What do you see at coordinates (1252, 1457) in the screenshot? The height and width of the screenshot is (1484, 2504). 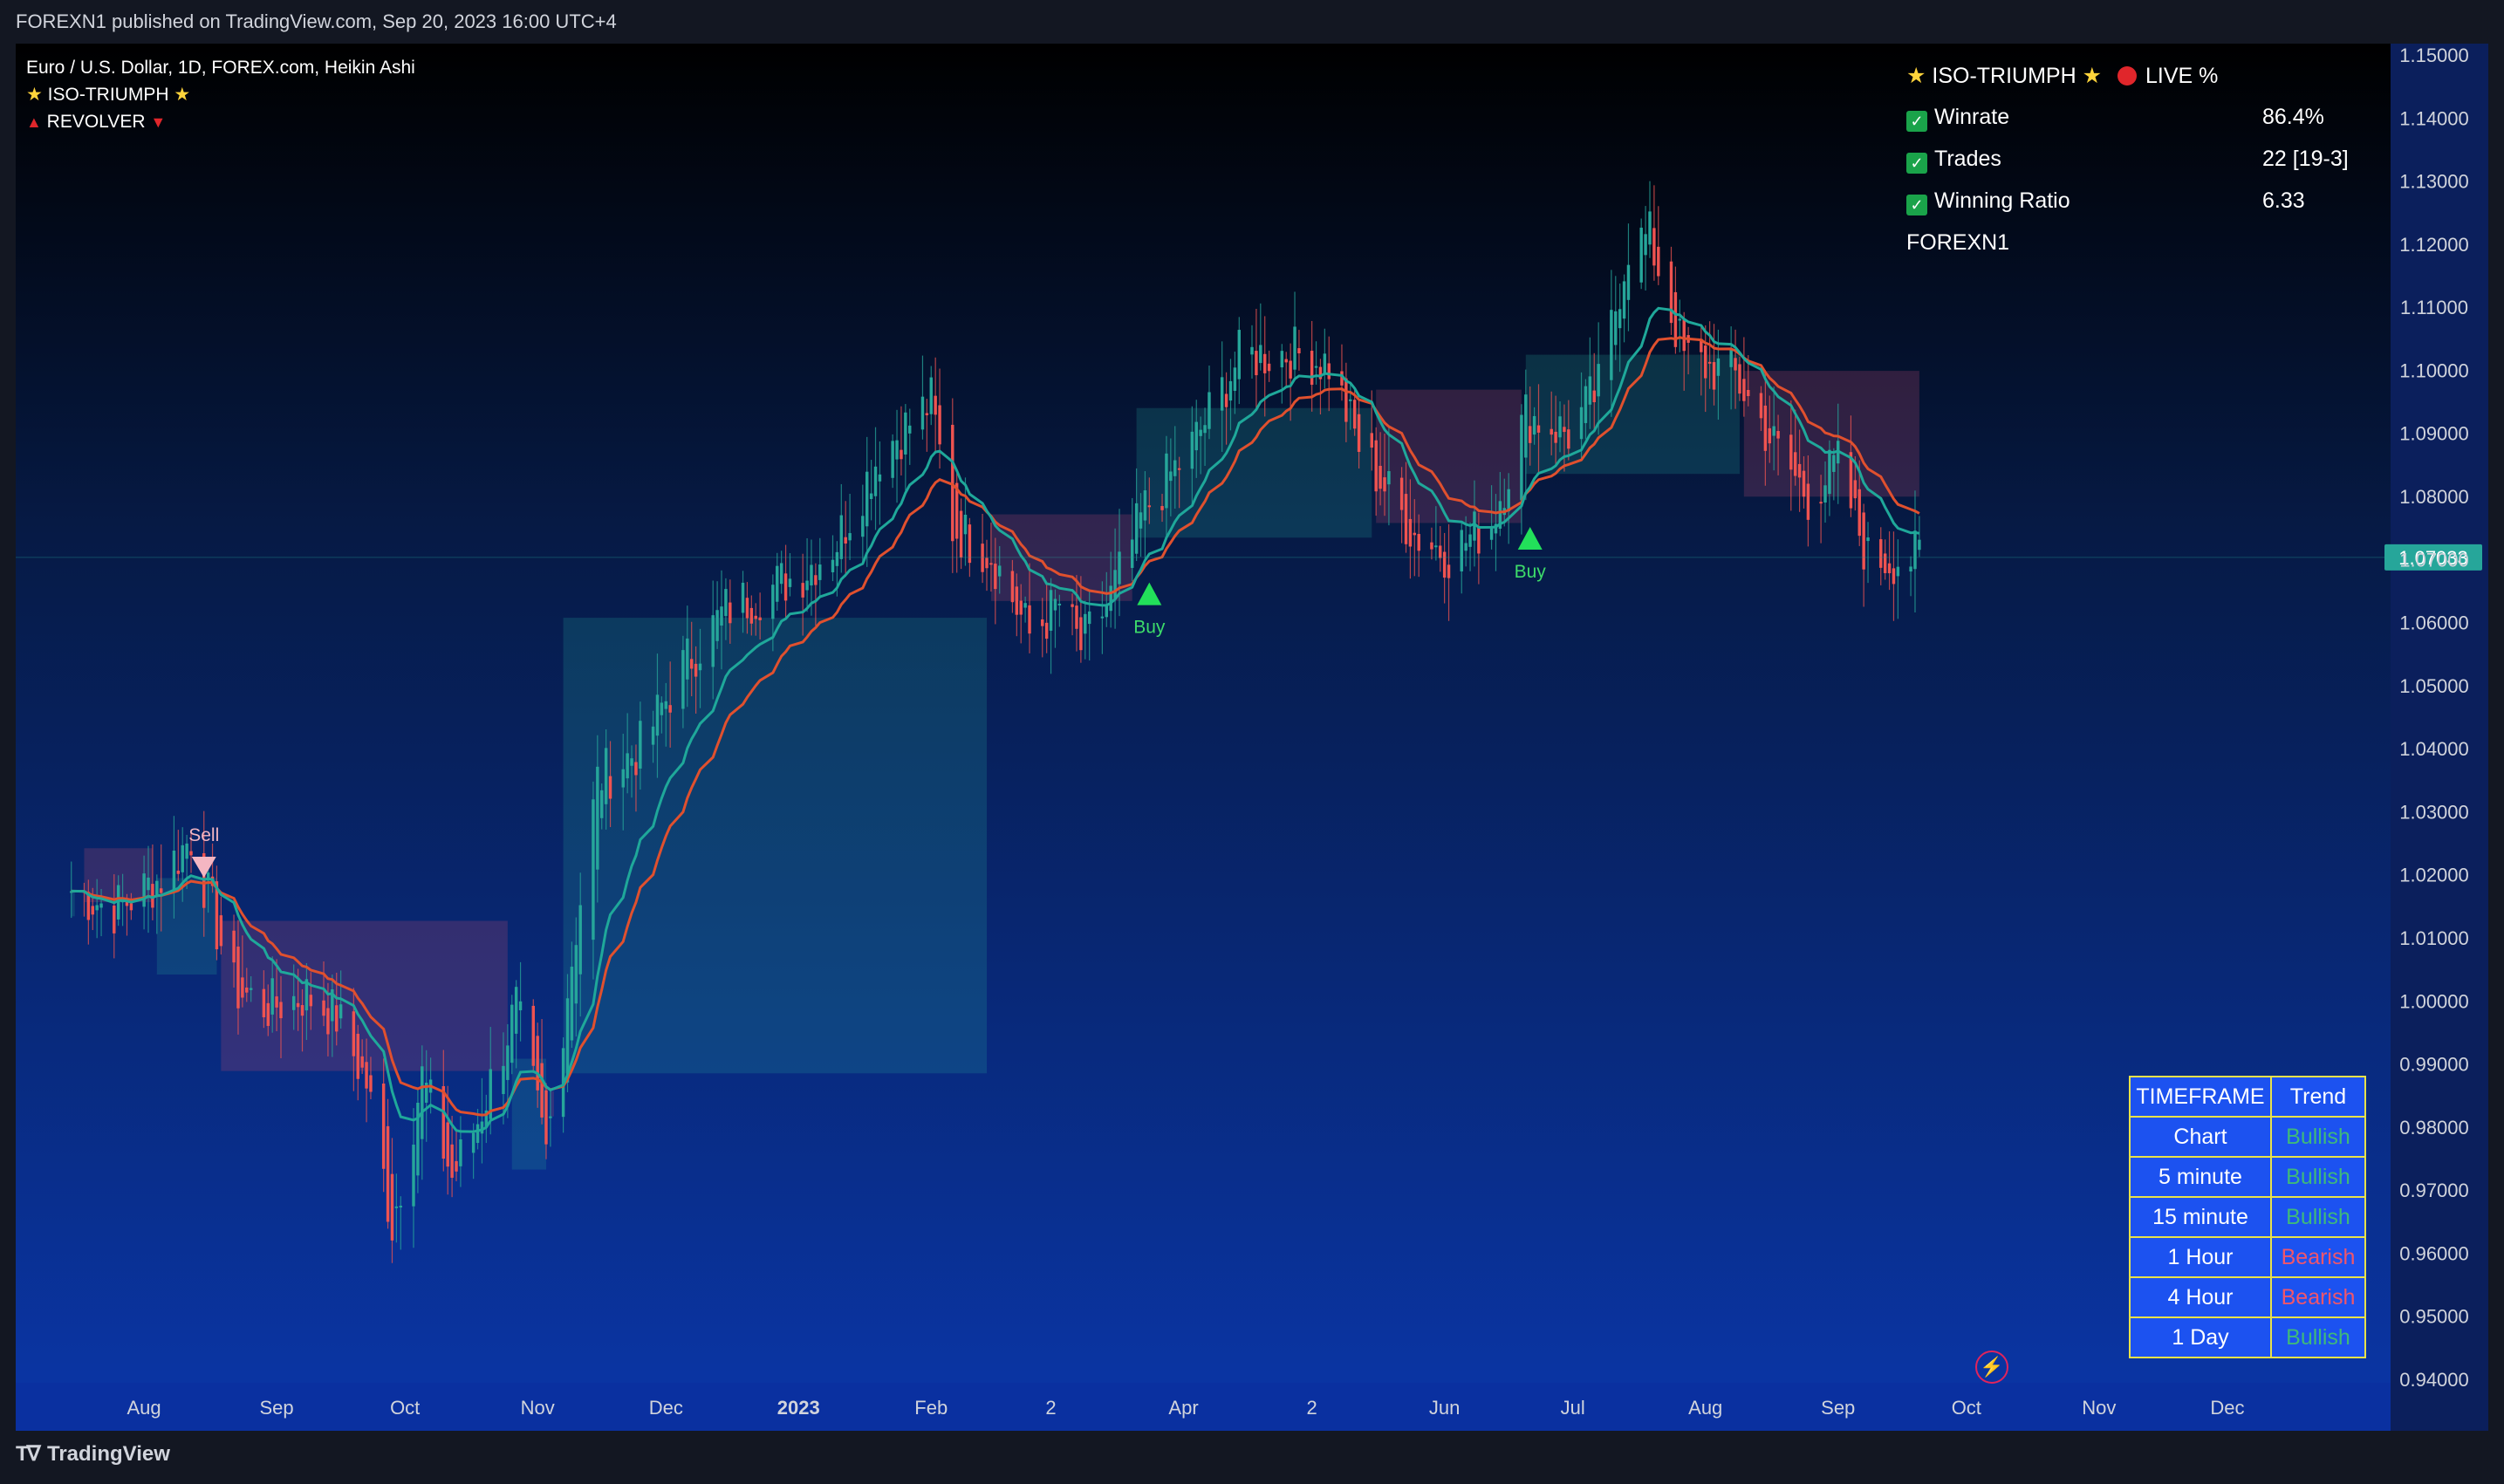 I see `footer-bar` at bounding box center [1252, 1457].